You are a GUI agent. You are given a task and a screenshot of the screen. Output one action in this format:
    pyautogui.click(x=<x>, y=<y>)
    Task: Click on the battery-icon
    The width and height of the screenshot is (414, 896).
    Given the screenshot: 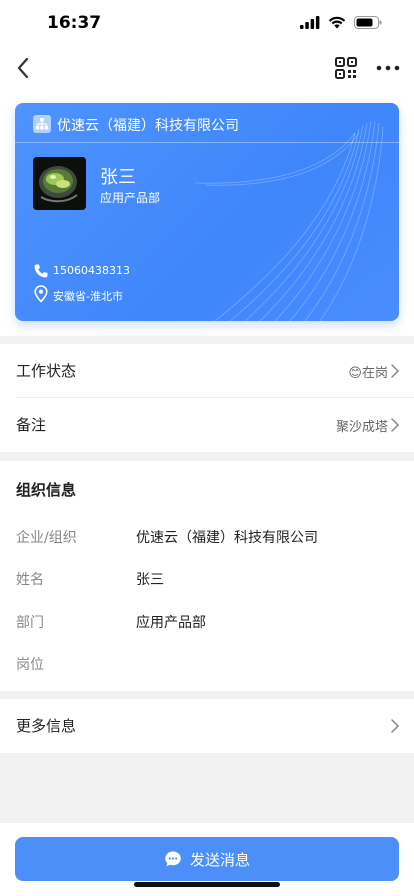 What is the action you would take?
    pyautogui.click(x=368, y=22)
    